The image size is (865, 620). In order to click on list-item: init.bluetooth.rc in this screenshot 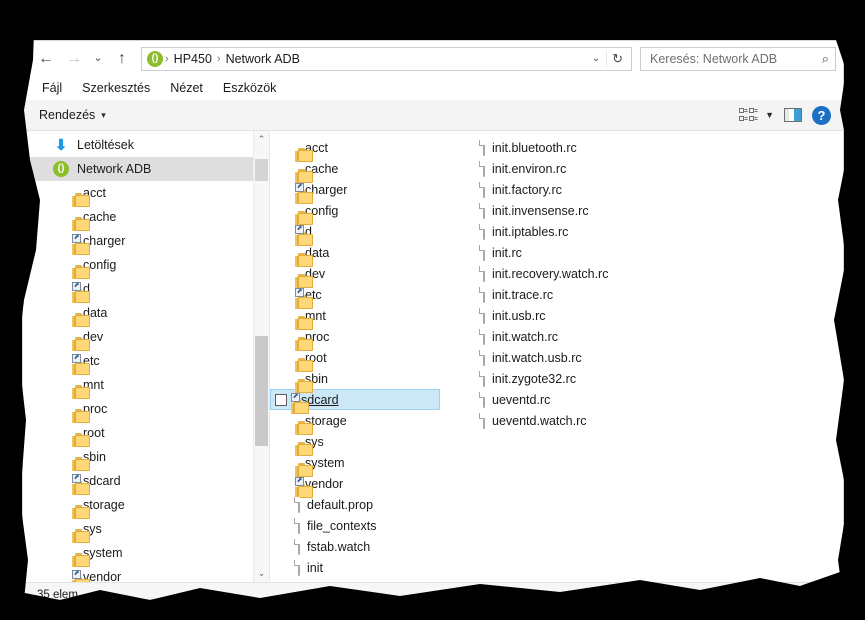, I will do `click(599, 147)`.